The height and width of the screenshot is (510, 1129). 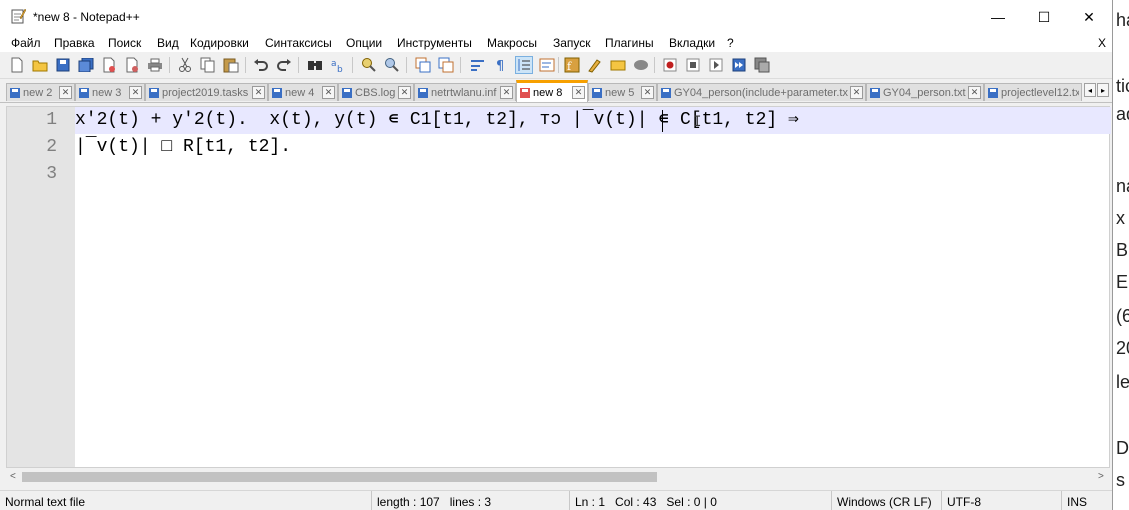 I want to click on paste-icon, so click(x=231, y=65).